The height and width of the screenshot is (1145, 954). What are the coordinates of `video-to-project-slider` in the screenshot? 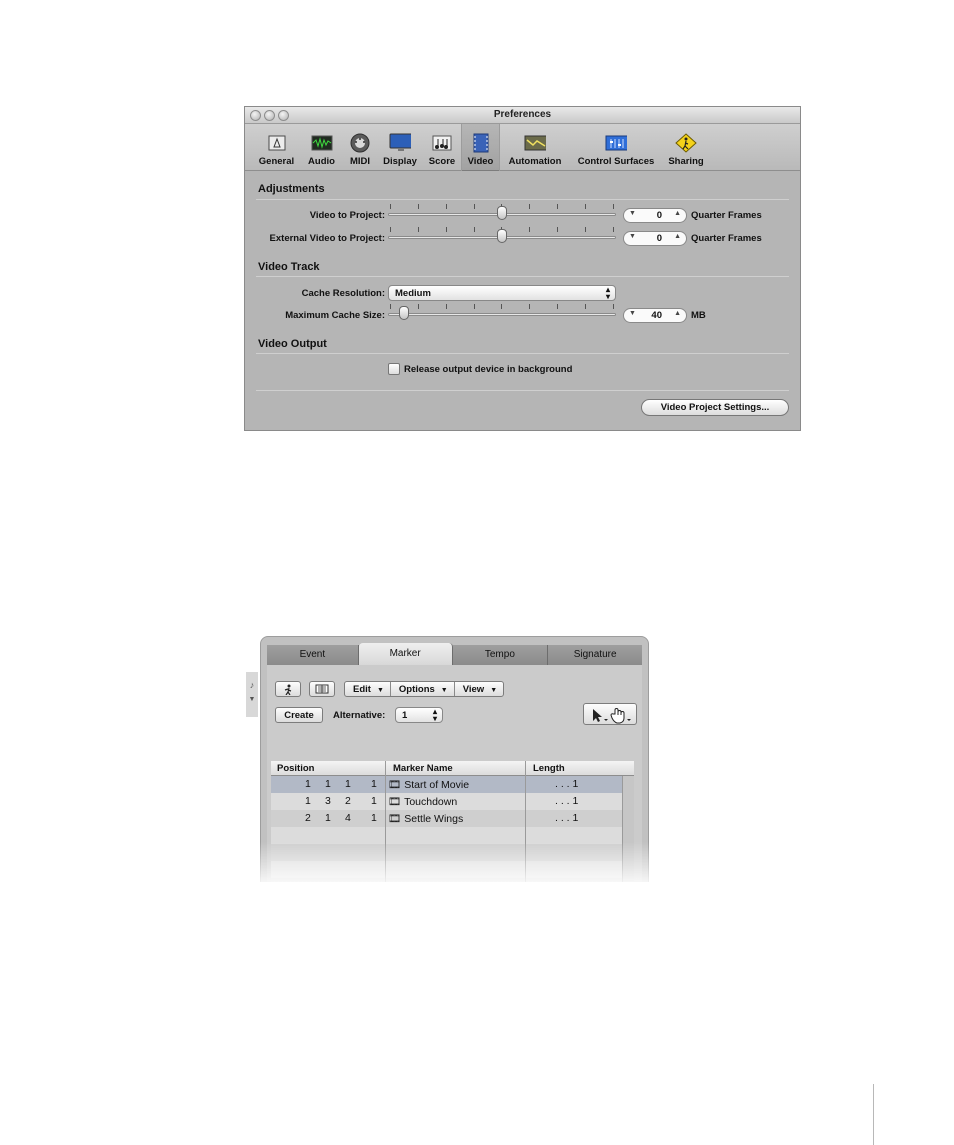 It's located at (502, 213).